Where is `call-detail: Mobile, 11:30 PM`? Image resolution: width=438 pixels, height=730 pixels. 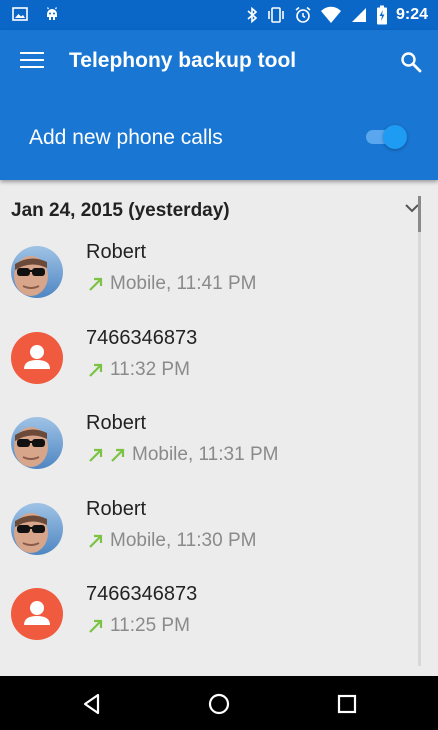 call-detail: Mobile, 11:30 PM is located at coordinates (172, 541).